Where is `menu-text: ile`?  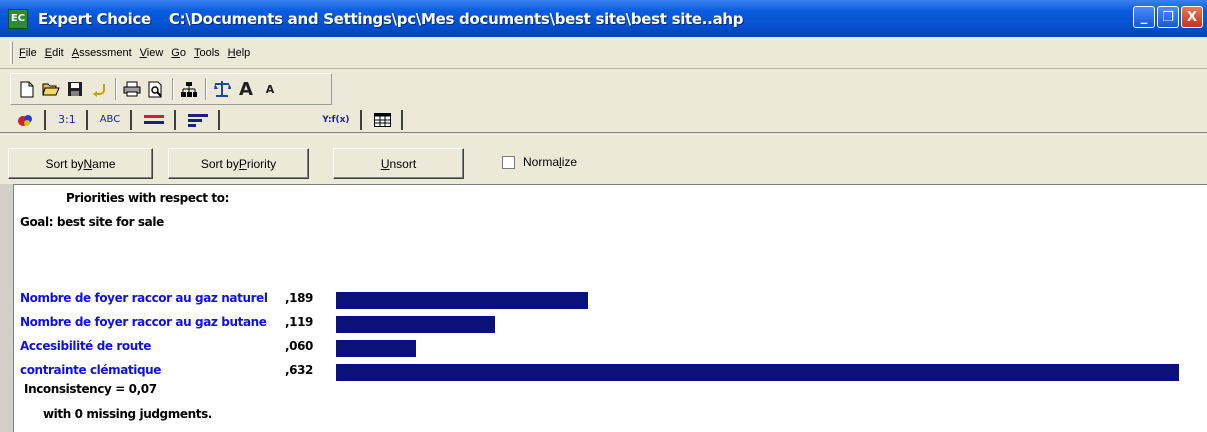 menu-text: ile is located at coordinates (31, 52).